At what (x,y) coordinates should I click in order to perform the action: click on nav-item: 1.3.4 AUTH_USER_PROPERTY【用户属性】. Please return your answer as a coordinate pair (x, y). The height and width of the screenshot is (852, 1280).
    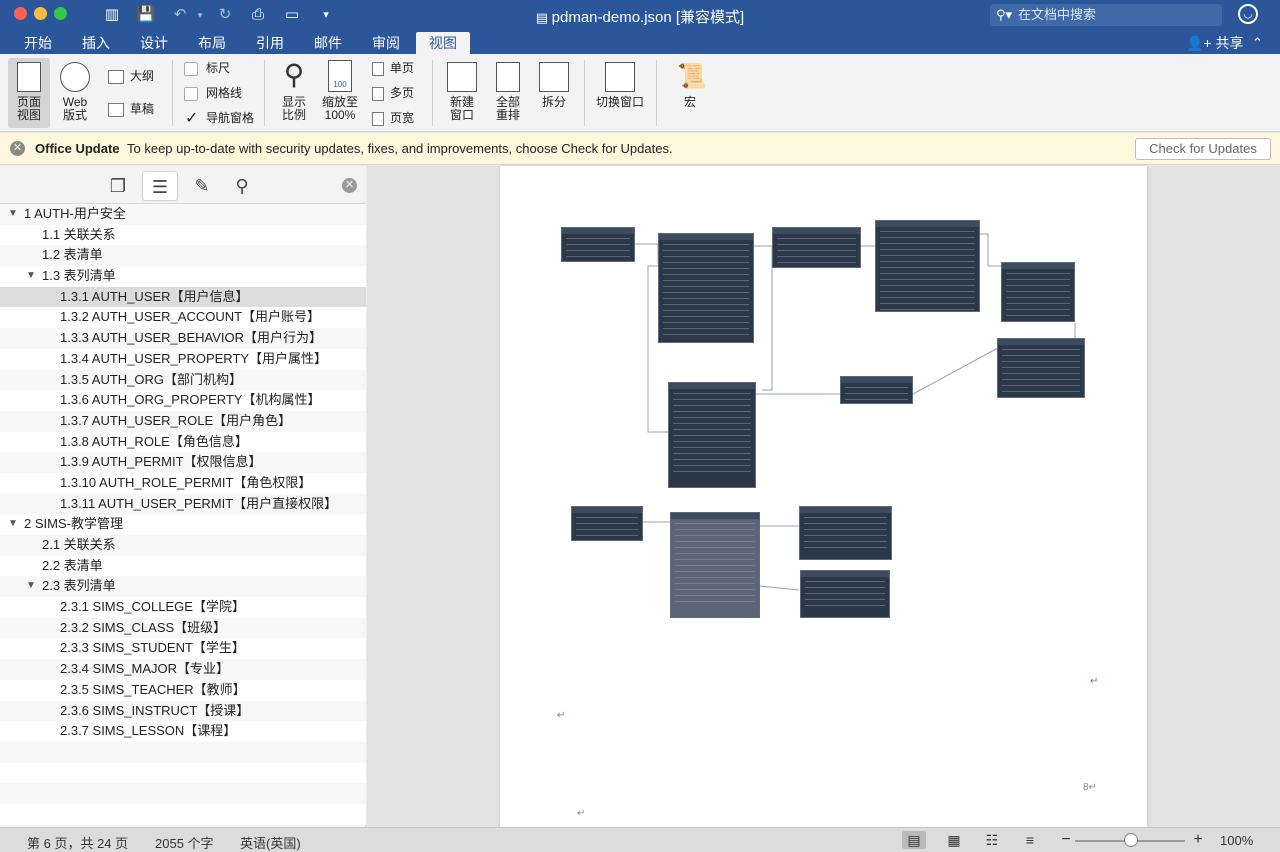
    Looking at the image, I should click on (183, 359).